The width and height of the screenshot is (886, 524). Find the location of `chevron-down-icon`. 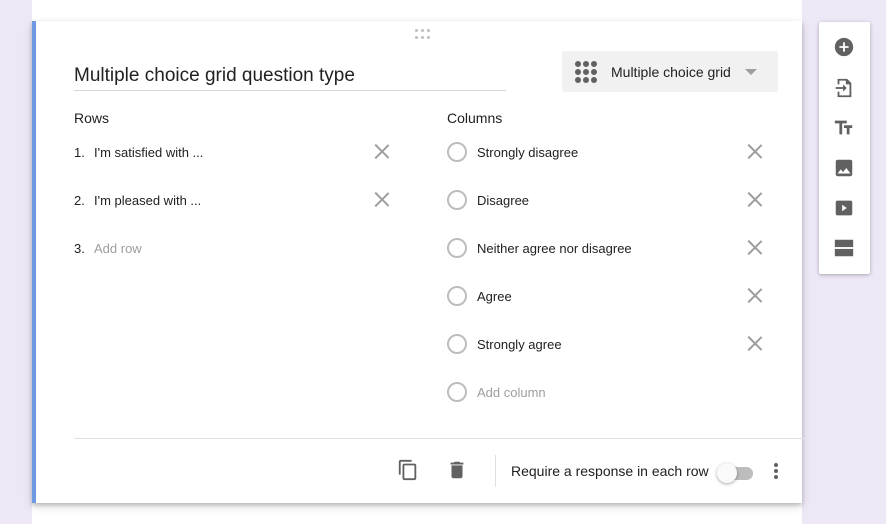

chevron-down-icon is located at coordinates (750, 71).